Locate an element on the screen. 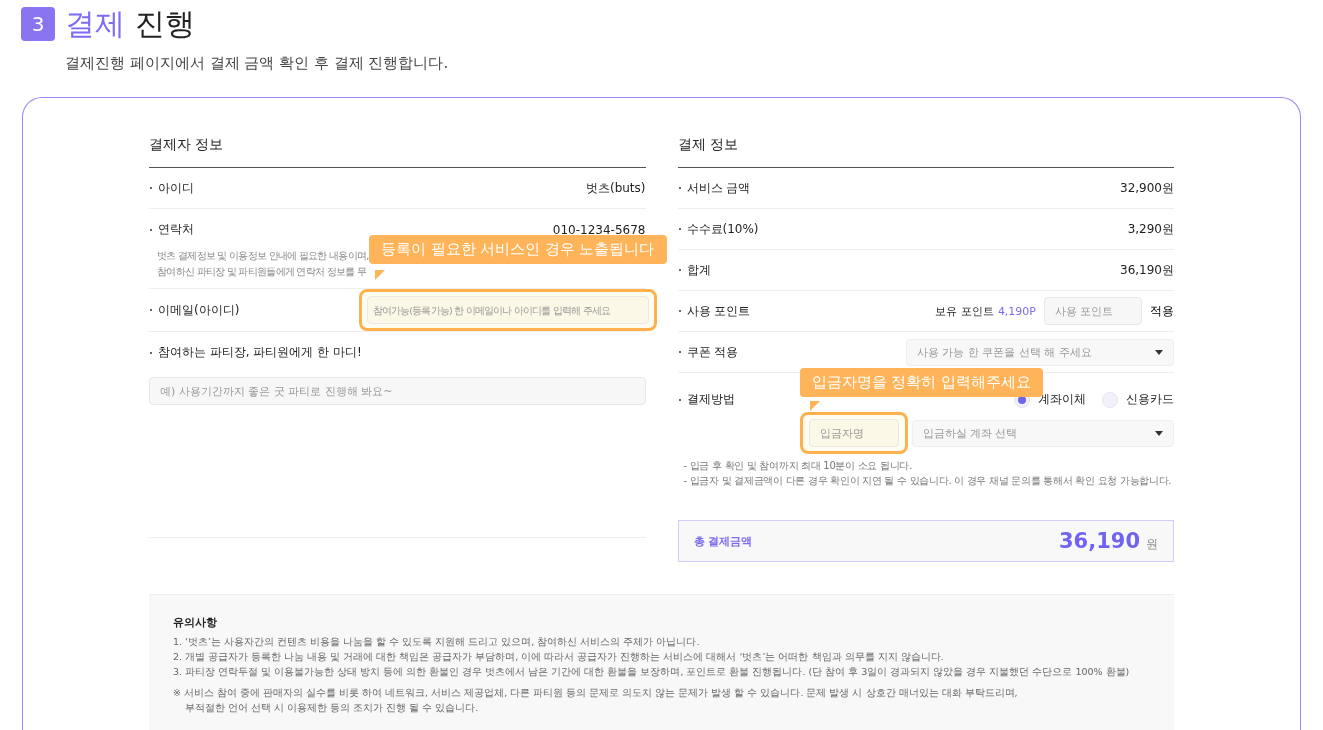  field-label: 수수료(10%) is located at coordinates (722, 229).